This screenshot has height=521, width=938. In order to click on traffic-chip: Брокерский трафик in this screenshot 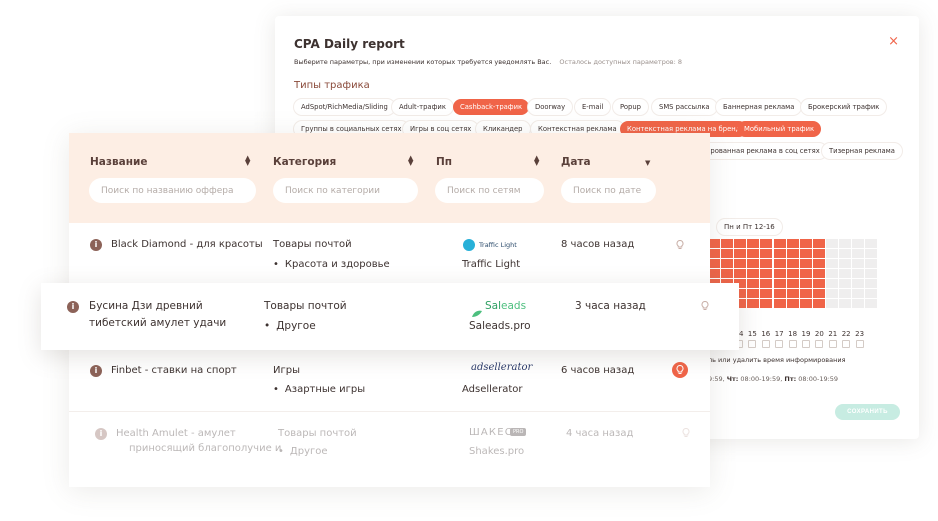, I will do `click(844, 107)`.